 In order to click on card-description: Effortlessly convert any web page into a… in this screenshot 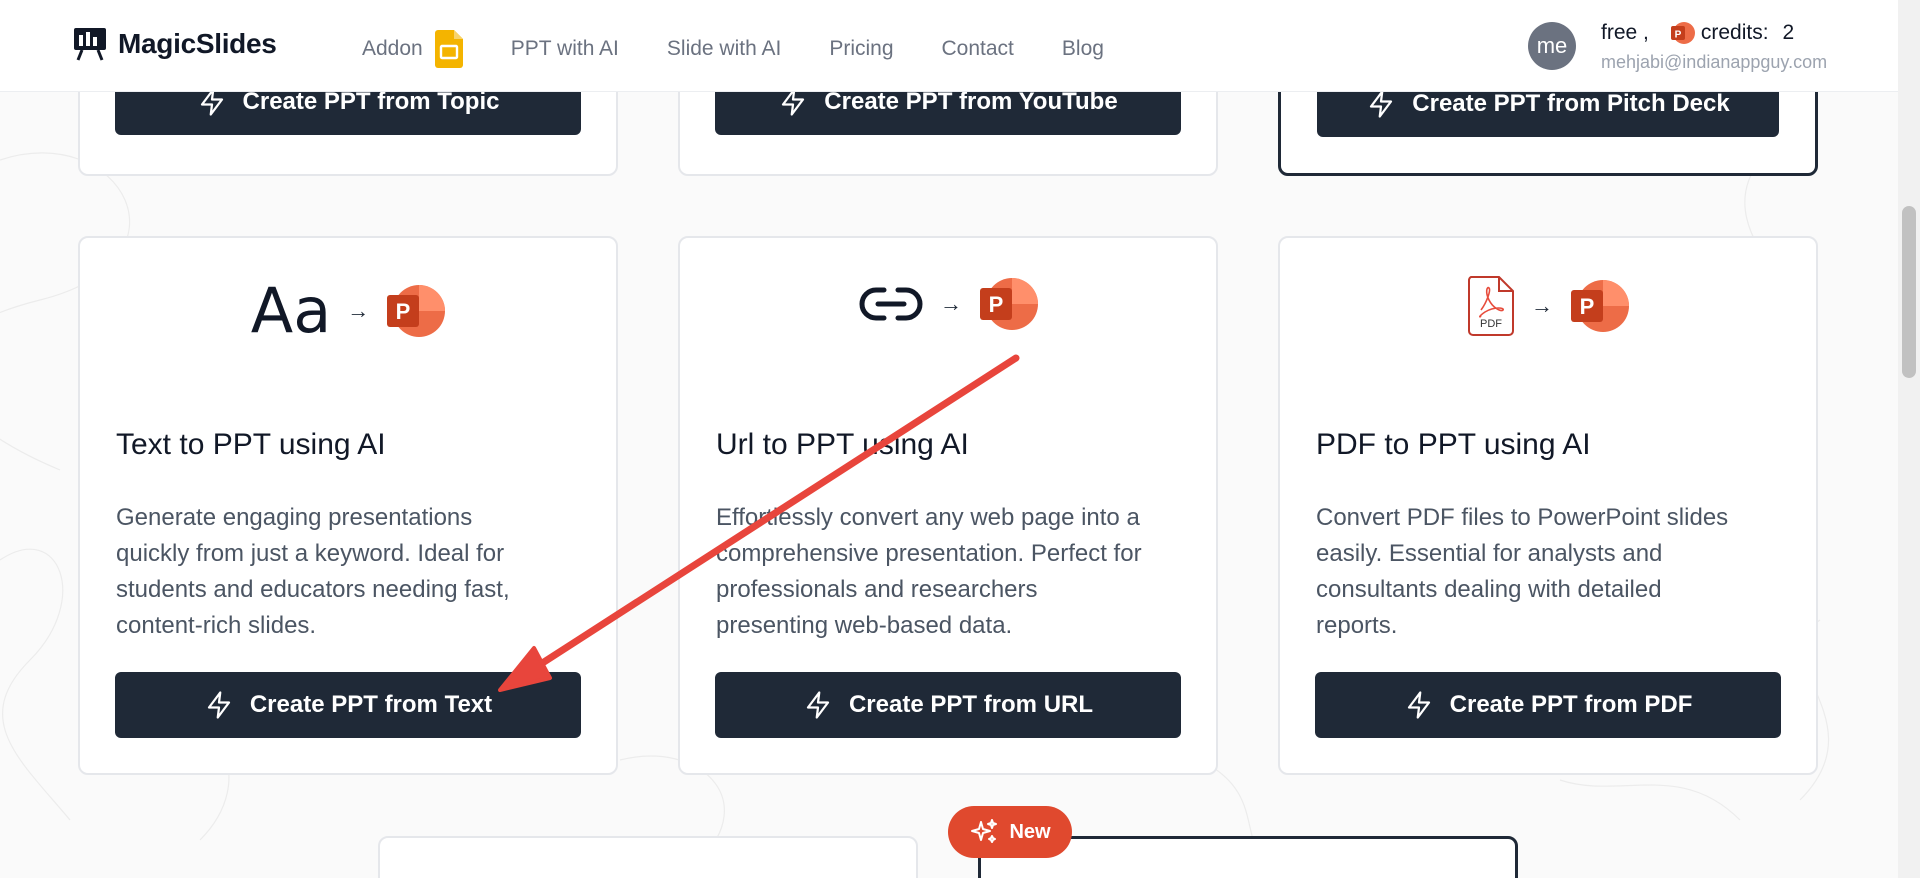, I will do `click(929, 571)`.